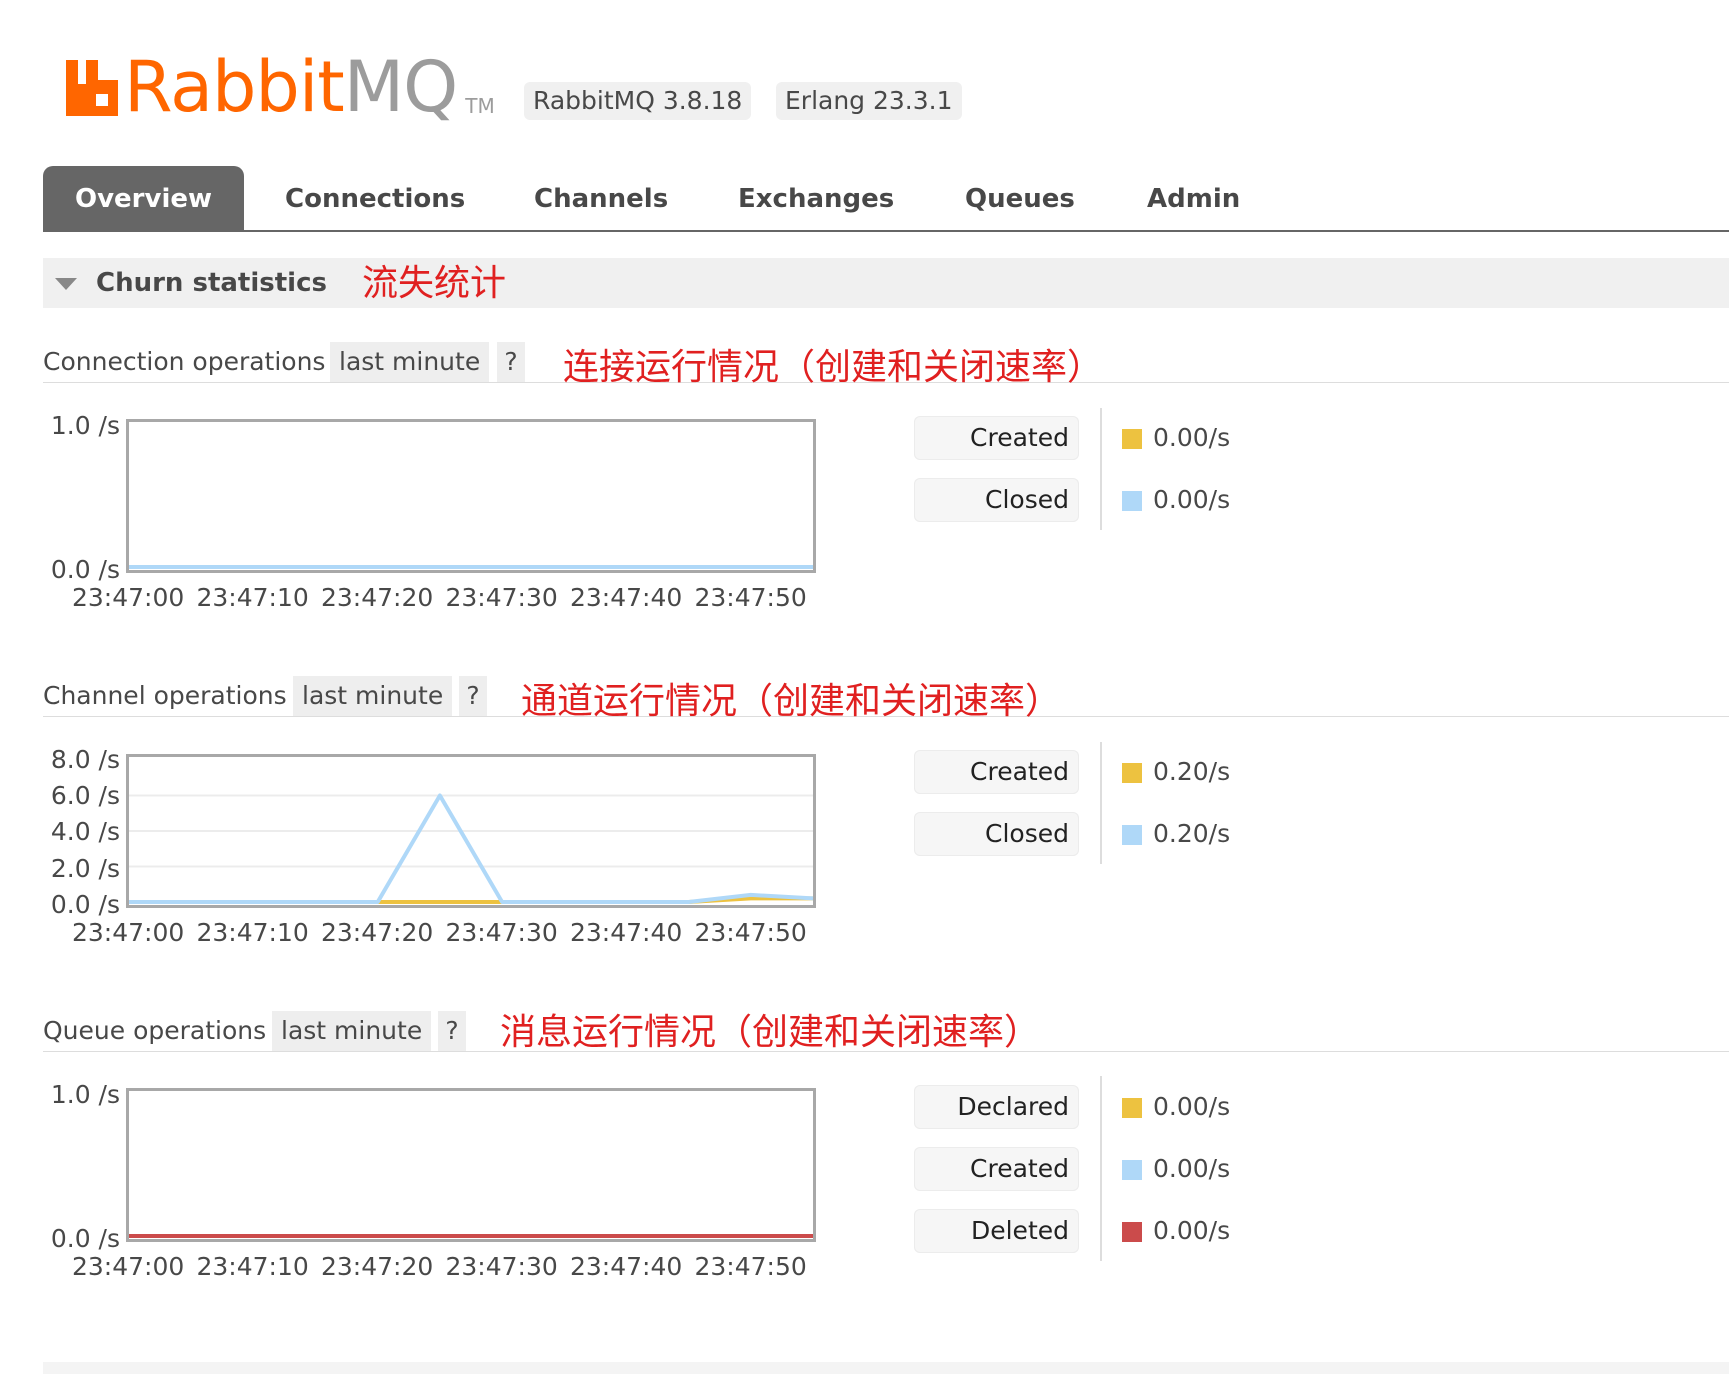  I want to click on block-annotation: 消息运行情况（创建和关闭速率）, so click(770, 1032).